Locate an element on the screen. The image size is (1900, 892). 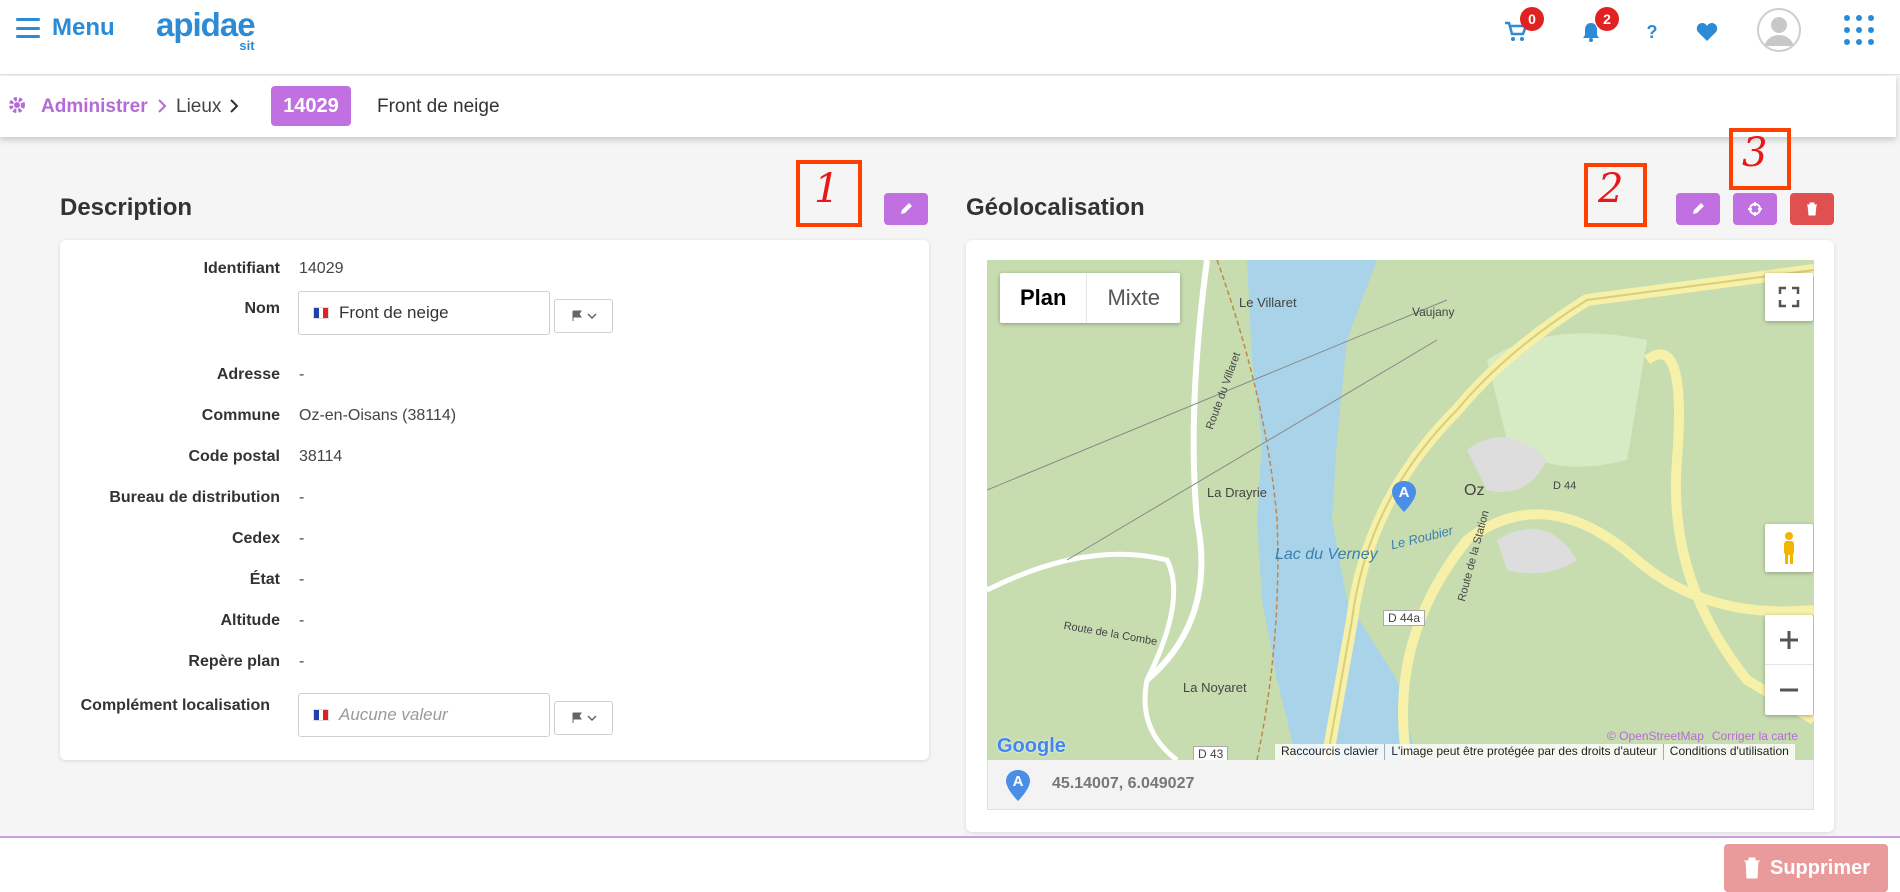
value-repere-plan: - is located at coordinates (302, 661).